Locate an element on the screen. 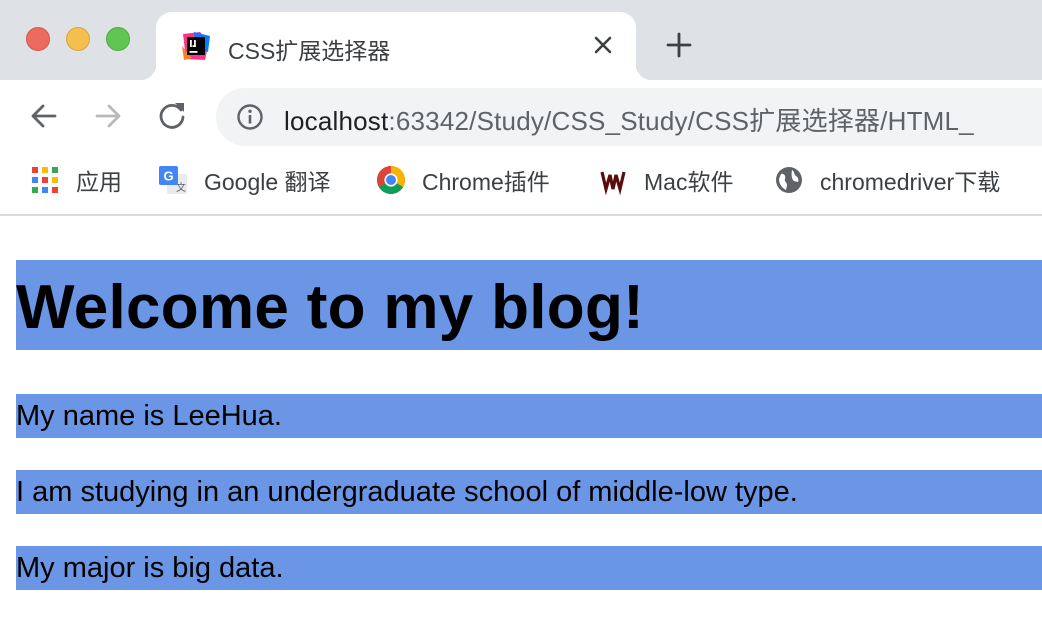 The image size is (1042, 640). apps-grid-icon is located at coordinates (45, 180).